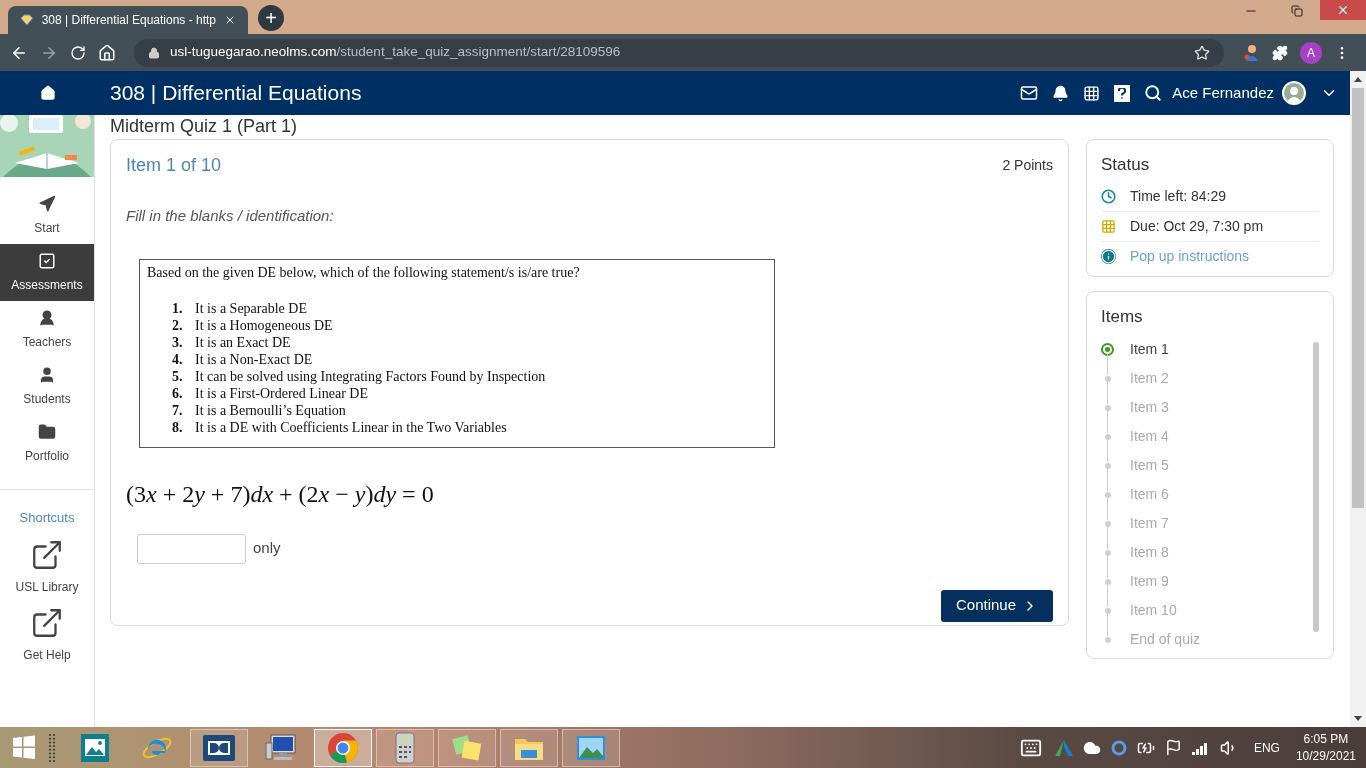 The image size is (1366, 768). Describe the element at coordinates (204, 126) in the screenshot. I see `page-title: Midterm Quiz 1 (Part 1)` at that location.